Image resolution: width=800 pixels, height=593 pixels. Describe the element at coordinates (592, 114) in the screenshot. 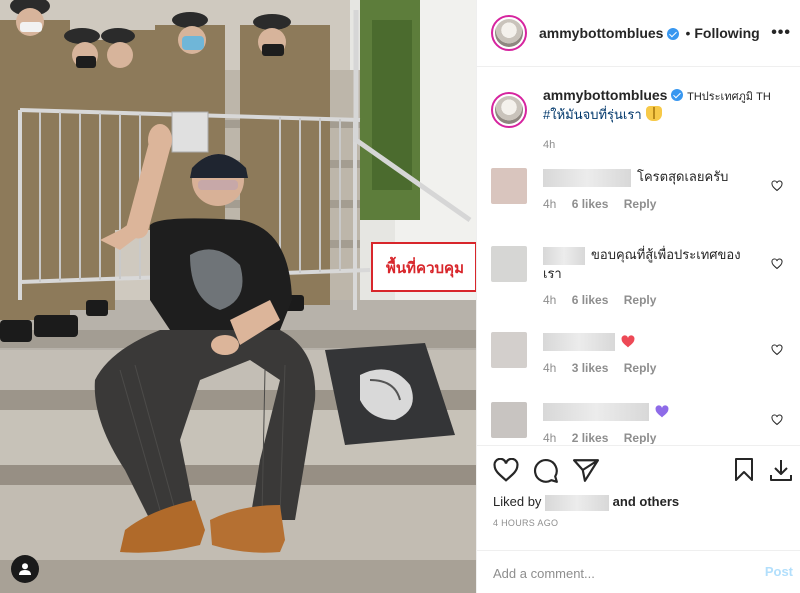

I see `caption-hashtag: #ให้มันจบที่รุ่นเรา` at that location.